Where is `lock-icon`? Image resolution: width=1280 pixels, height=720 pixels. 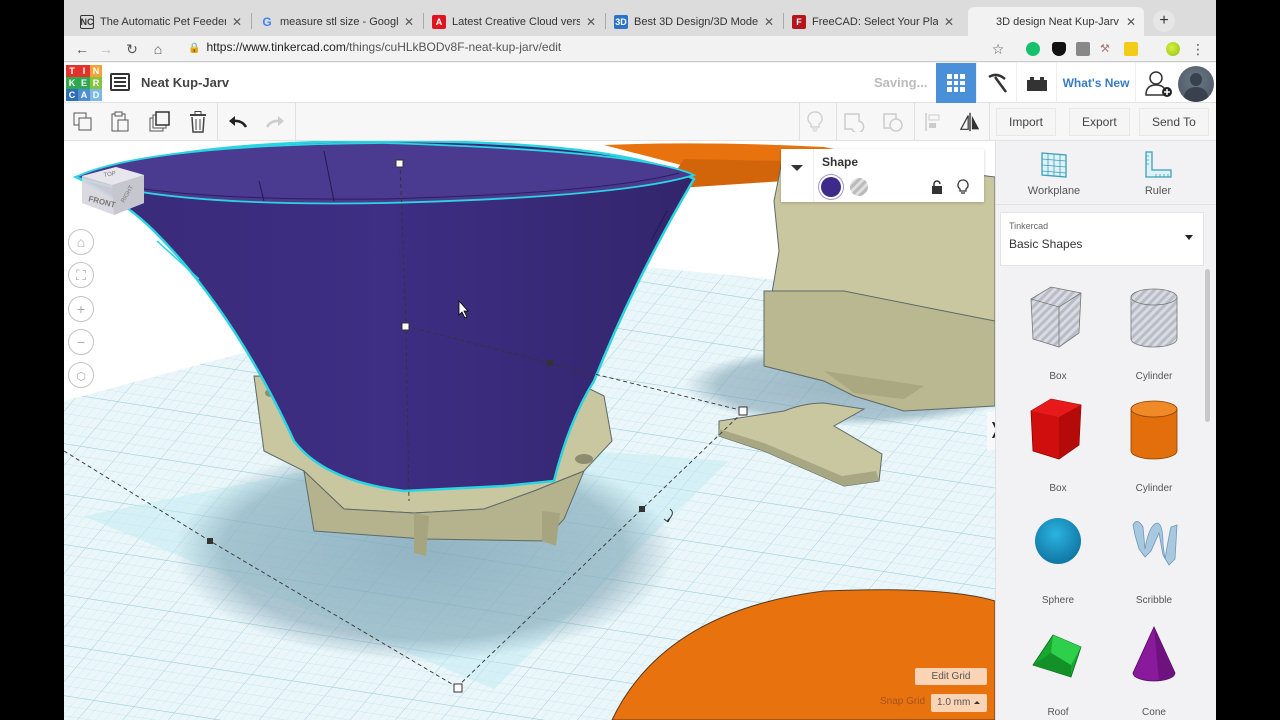
lock-icon is located at coordinates (937, 187).